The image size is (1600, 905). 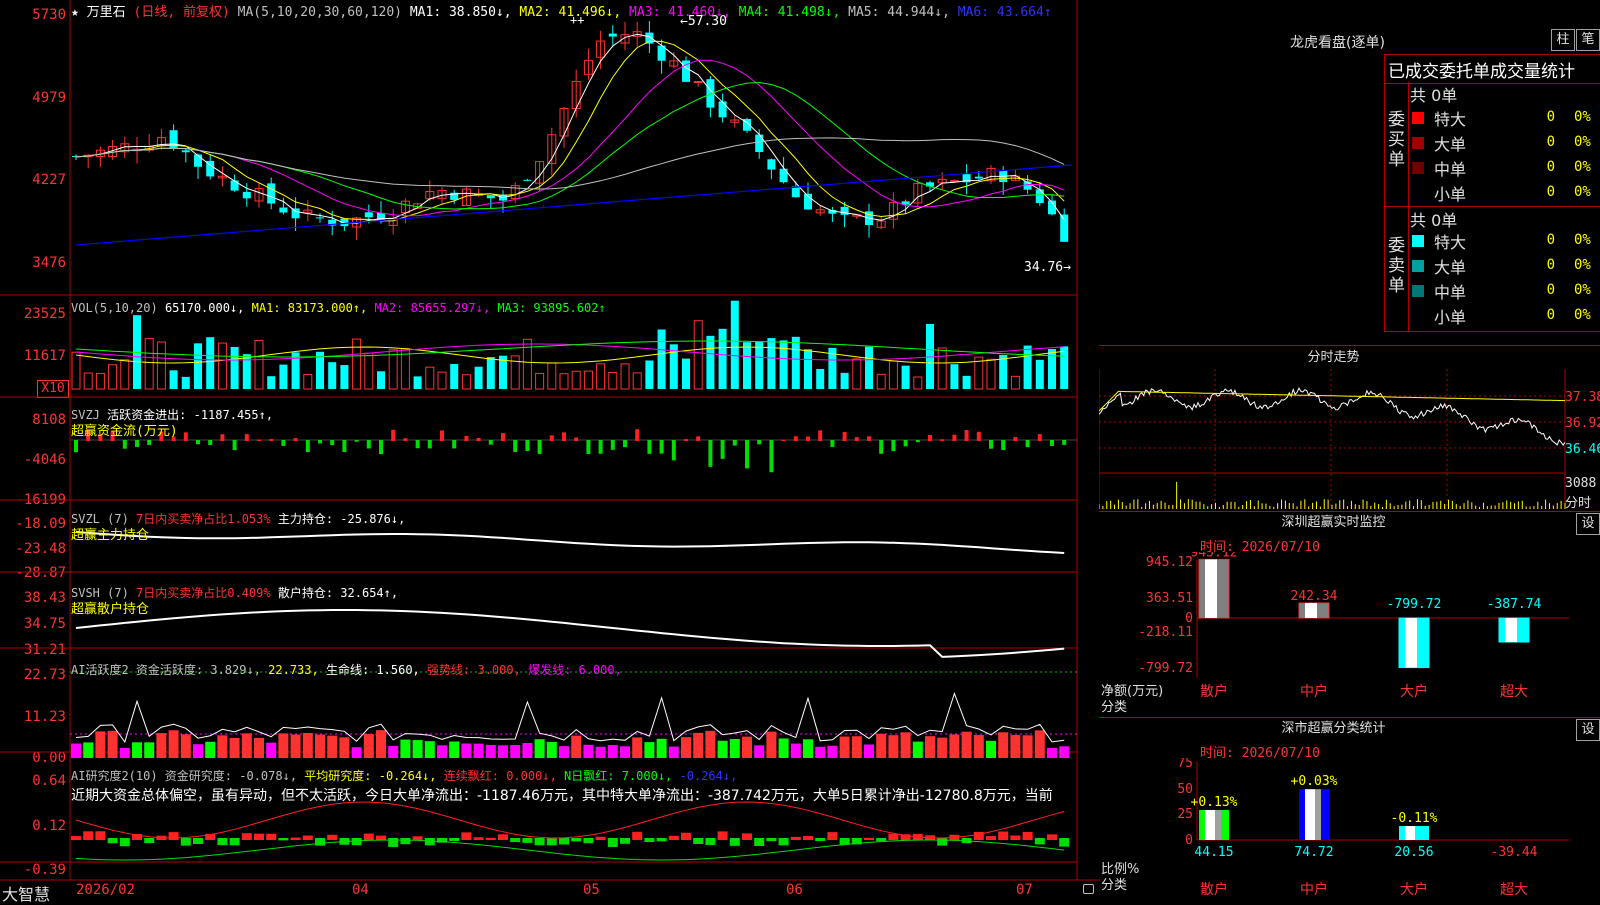 What do you see at coordinates (320, 12) in the screenshot?
I see `ma-prefix: MA(5,10,20,30,60,120)` at bounding box center [320, 12].